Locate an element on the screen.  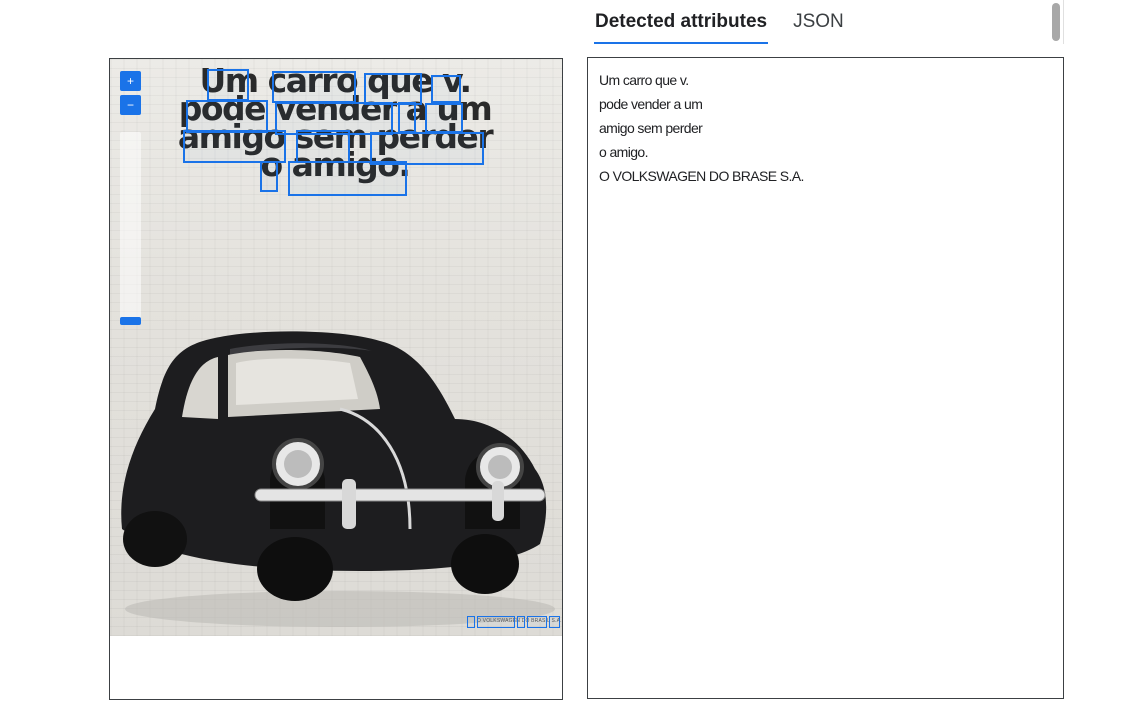
scrollbar-thumb is located at coordinates (1056, 22).